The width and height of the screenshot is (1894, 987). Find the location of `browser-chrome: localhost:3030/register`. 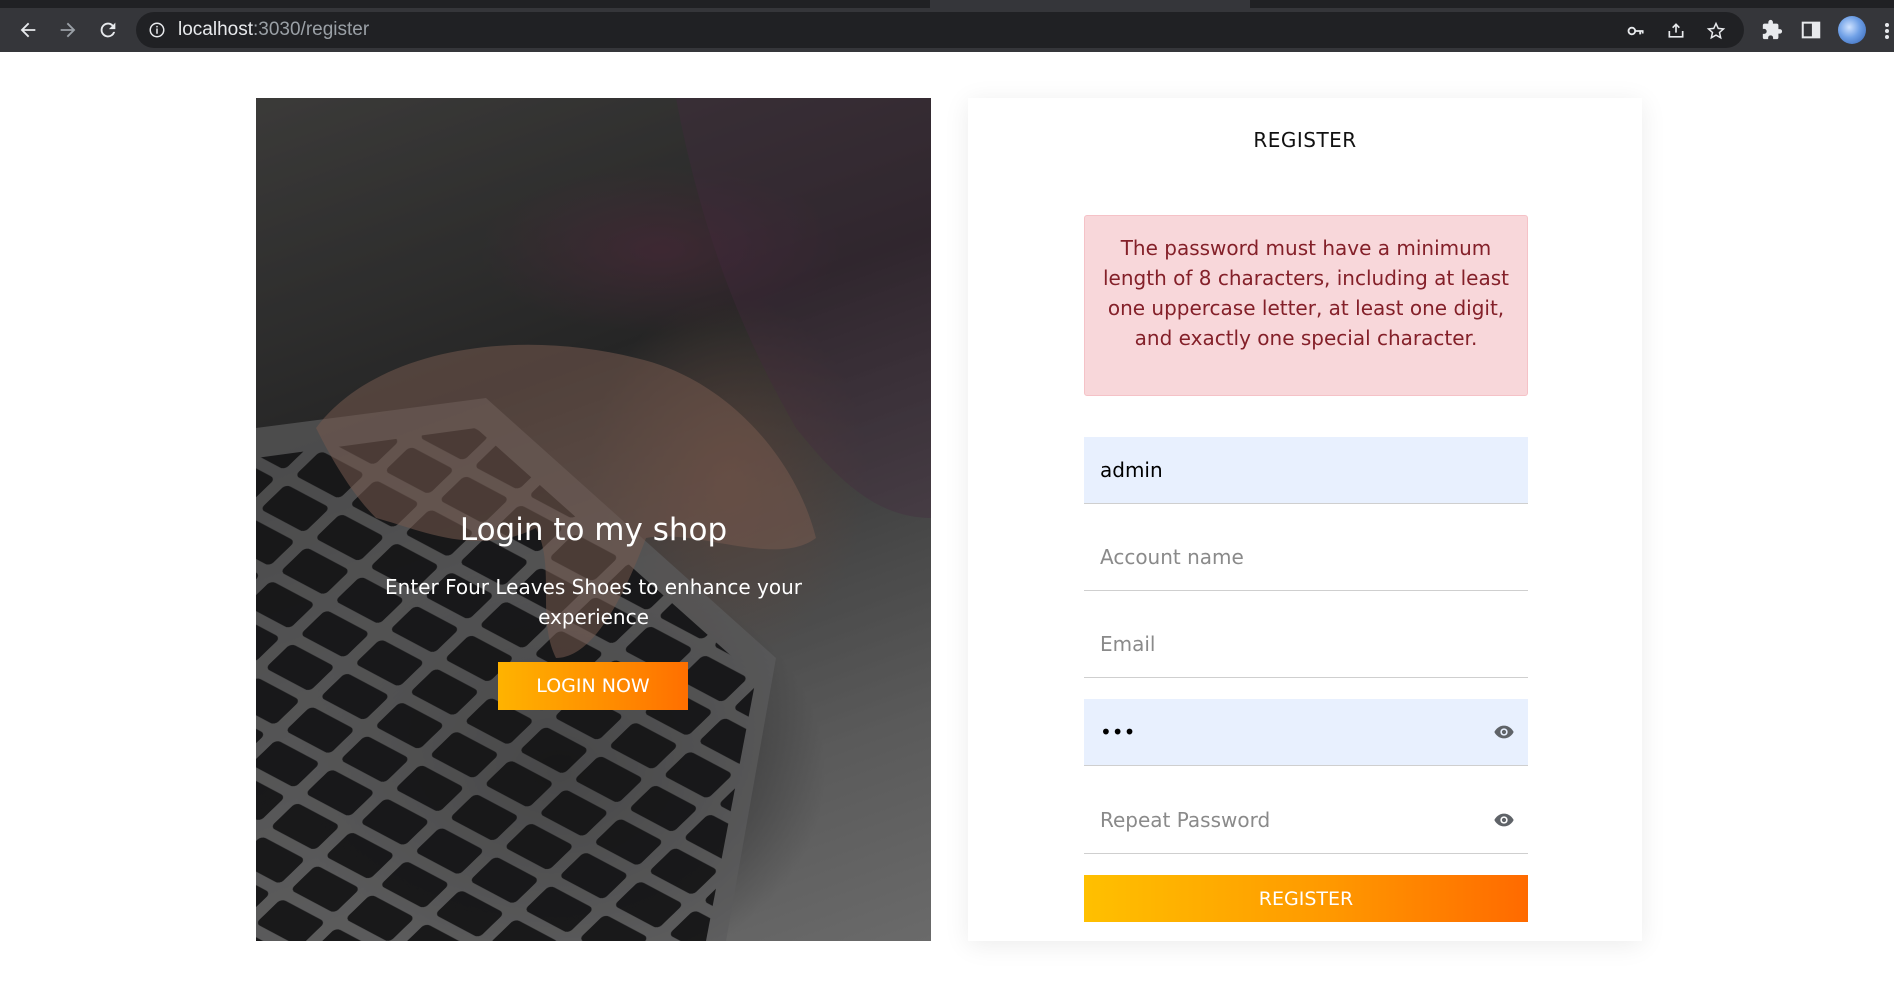

browser-chrome: localhost:3030/register is located at coordinates (947, 26).